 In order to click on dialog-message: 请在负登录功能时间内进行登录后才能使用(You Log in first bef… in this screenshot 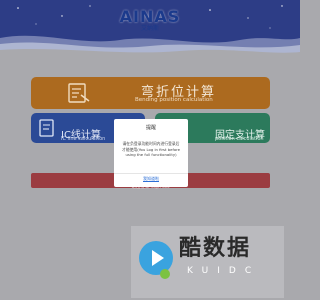, I will do `click(151, 149)`.